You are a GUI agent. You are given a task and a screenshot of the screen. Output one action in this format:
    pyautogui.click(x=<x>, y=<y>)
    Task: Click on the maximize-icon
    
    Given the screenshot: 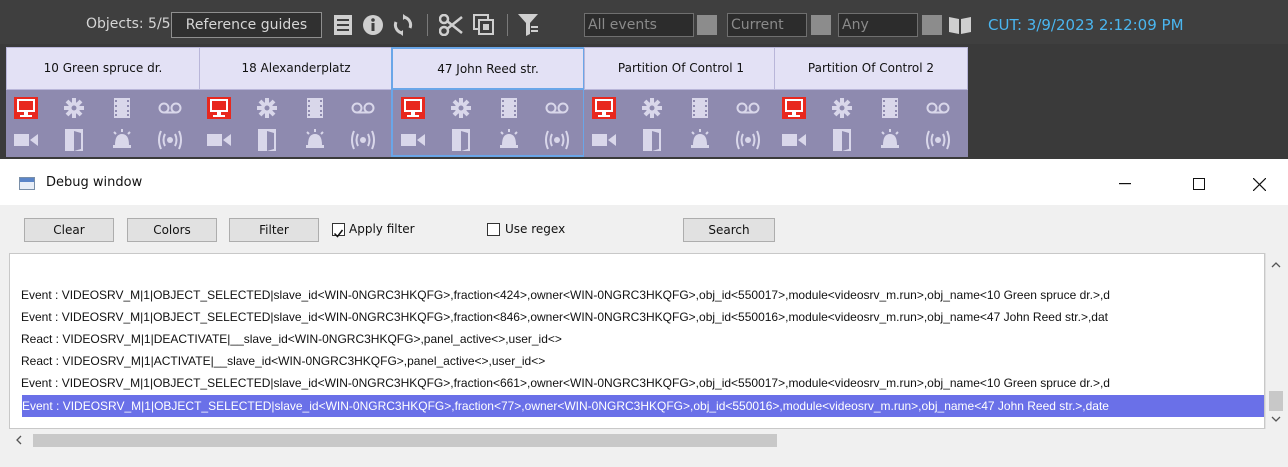 What is the action you would take?
    pyautogui.click(x=1199, y=184)
    